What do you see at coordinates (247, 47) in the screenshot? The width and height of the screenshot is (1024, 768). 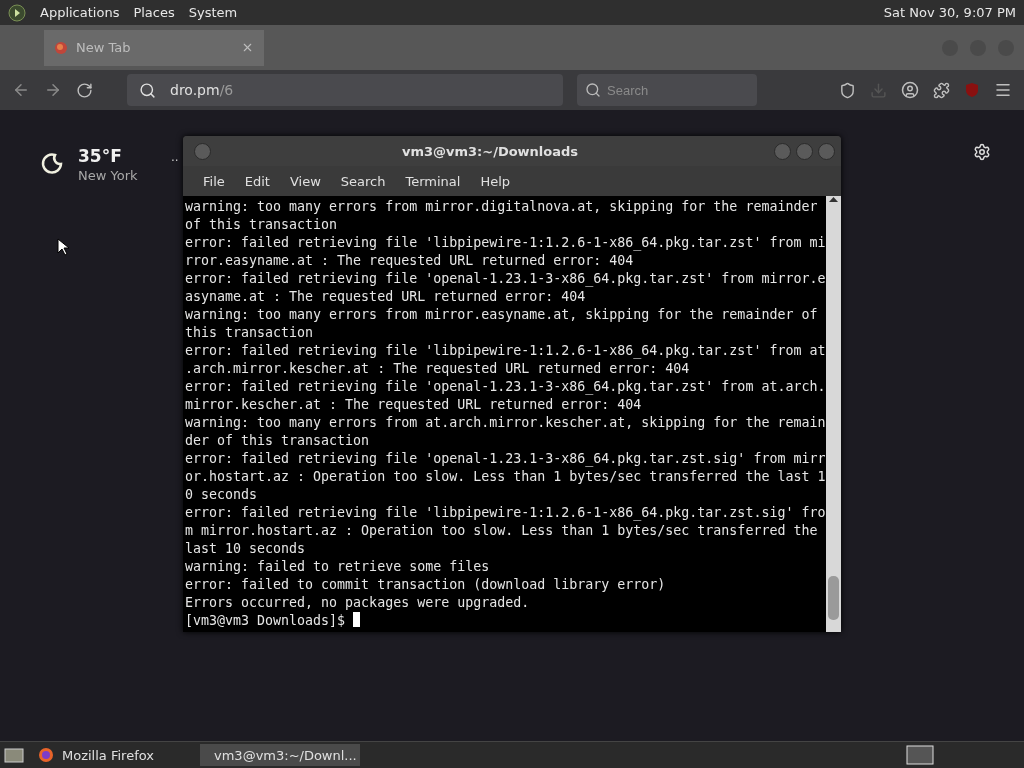 I see `close-icon` at bounding box center [247, 47].